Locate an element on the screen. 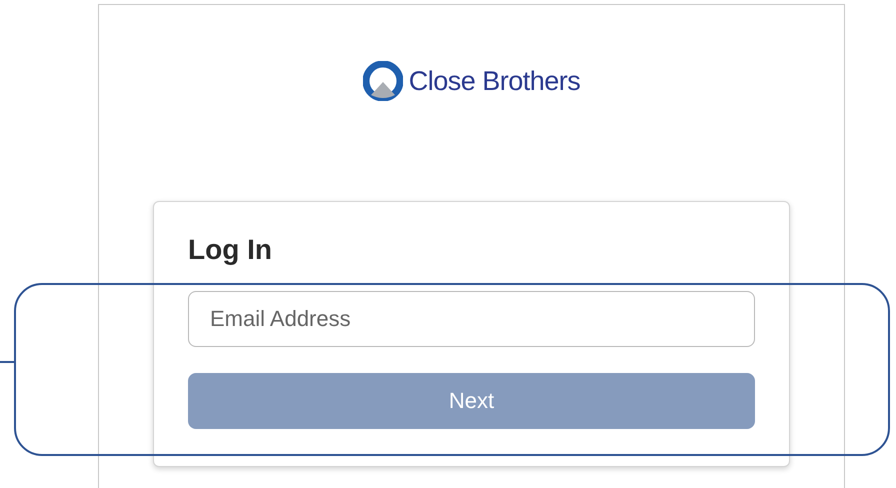 Image resolution: width=896 pixels, height=488 pixels. login-title: Log In is located at coordinates (230, 249).